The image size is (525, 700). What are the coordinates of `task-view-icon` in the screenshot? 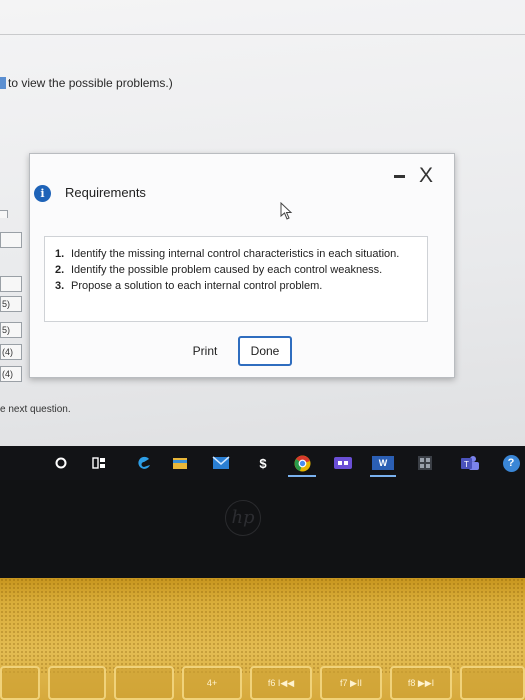 It's located at (99, 463).